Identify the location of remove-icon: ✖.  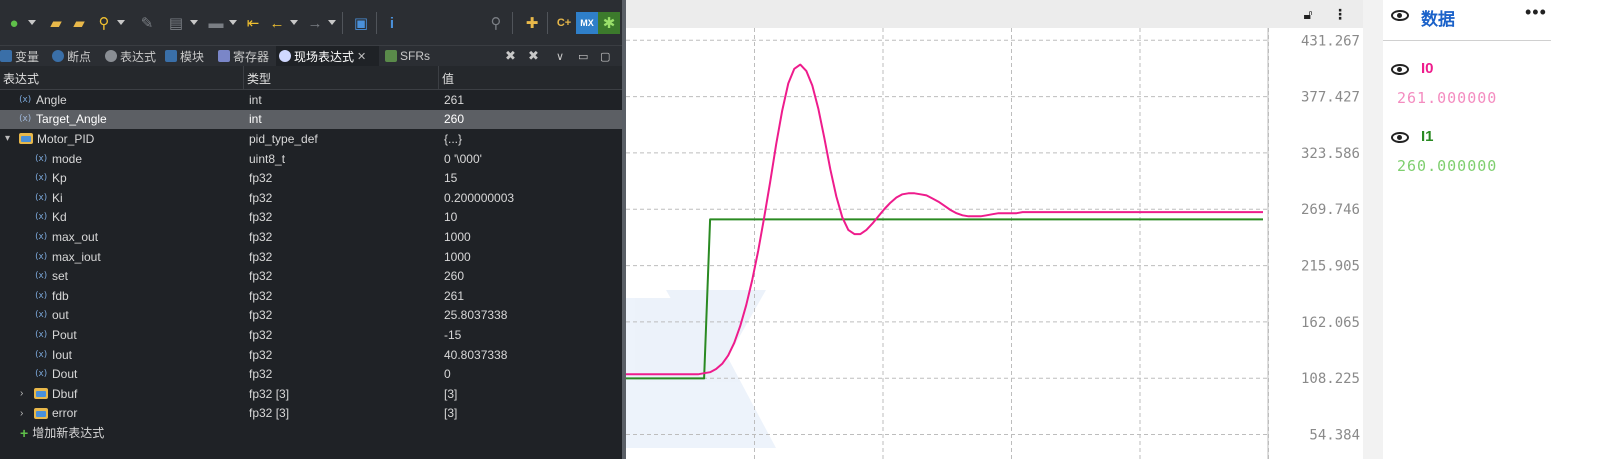
(533, 56).